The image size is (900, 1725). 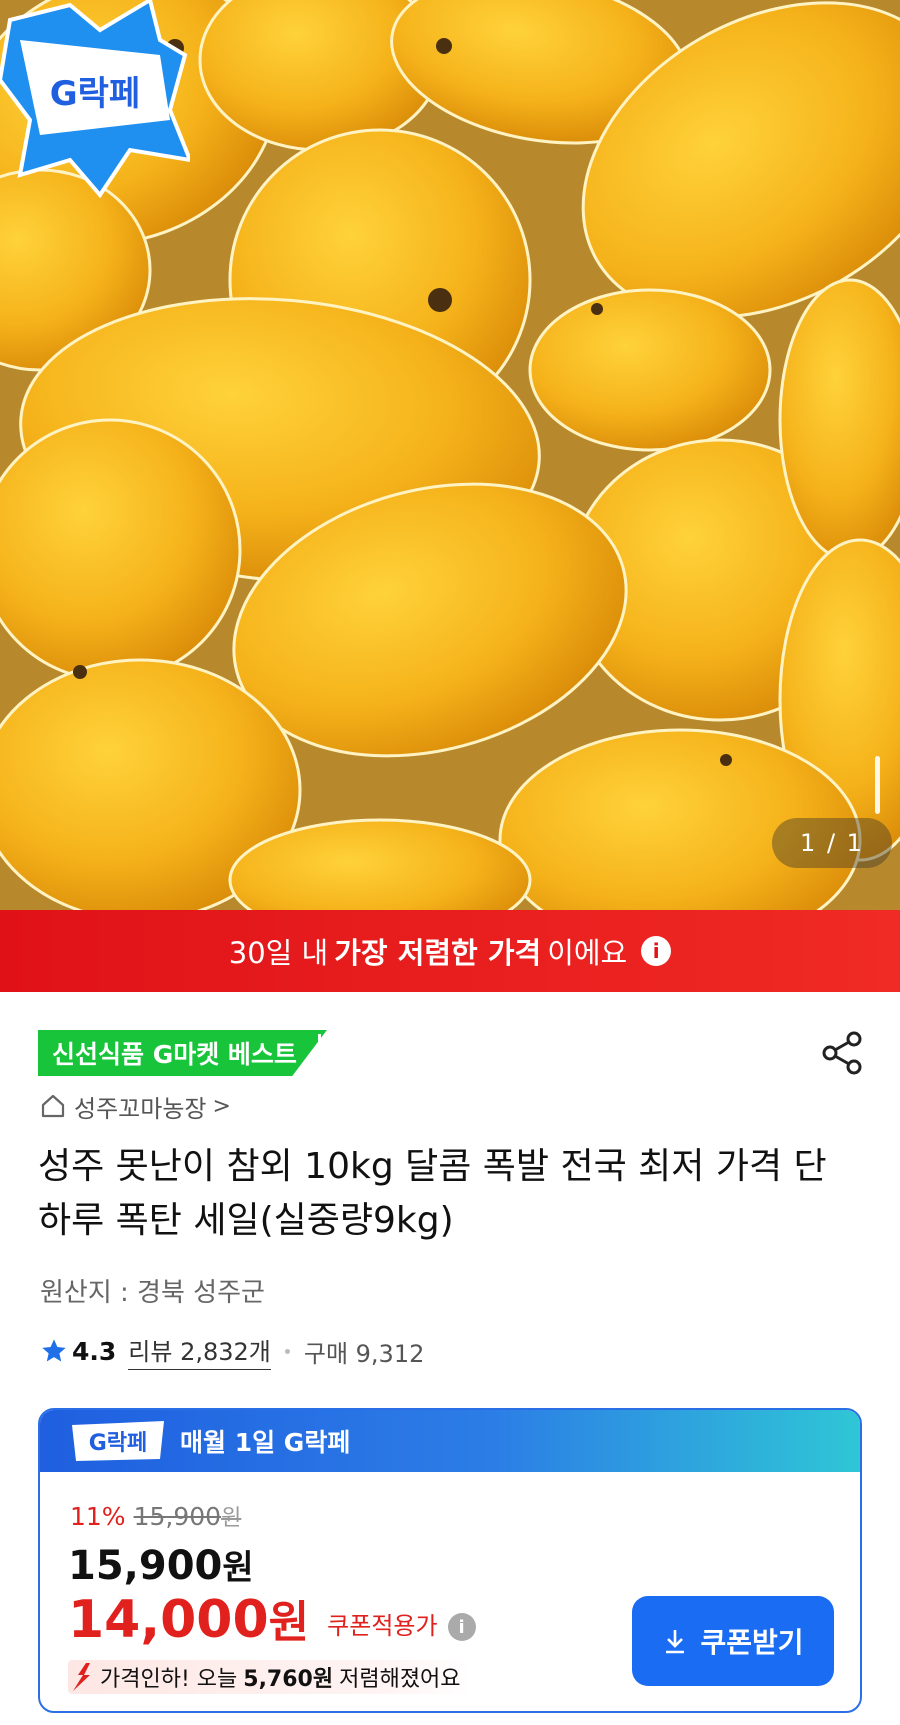 What do you see at coordinates (842, 1053) in the screenshot?
I see `share-icon` at bounding box center [842, 1053].